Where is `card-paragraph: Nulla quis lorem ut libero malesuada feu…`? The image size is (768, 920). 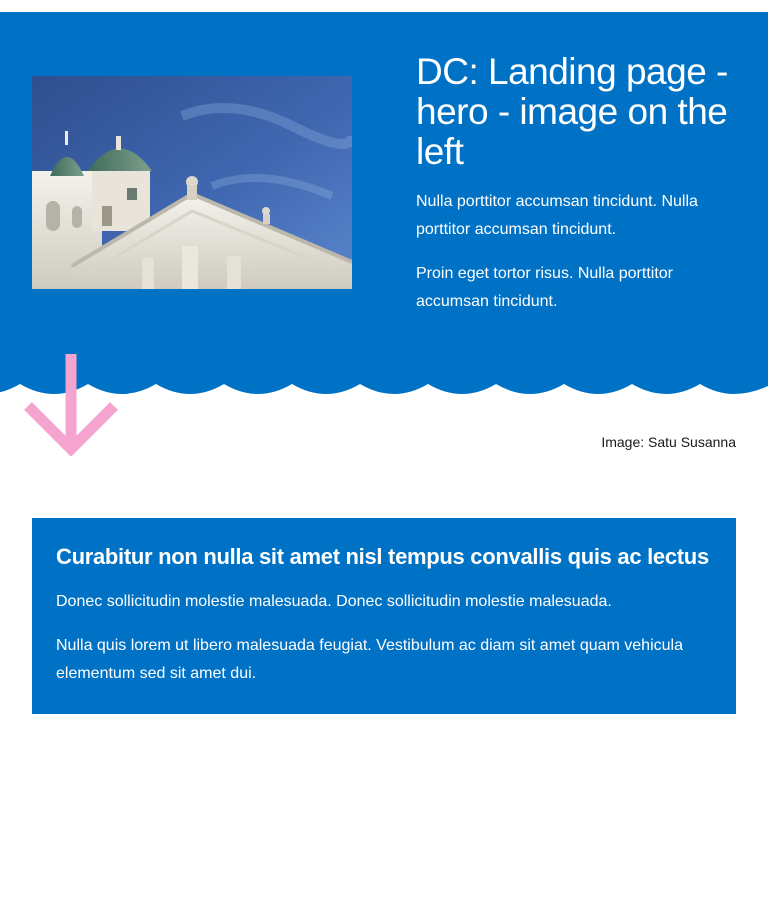
card-paragraph: Nulla quis lorem ut libero malesuada feu… is located at coordinates (369, 659).